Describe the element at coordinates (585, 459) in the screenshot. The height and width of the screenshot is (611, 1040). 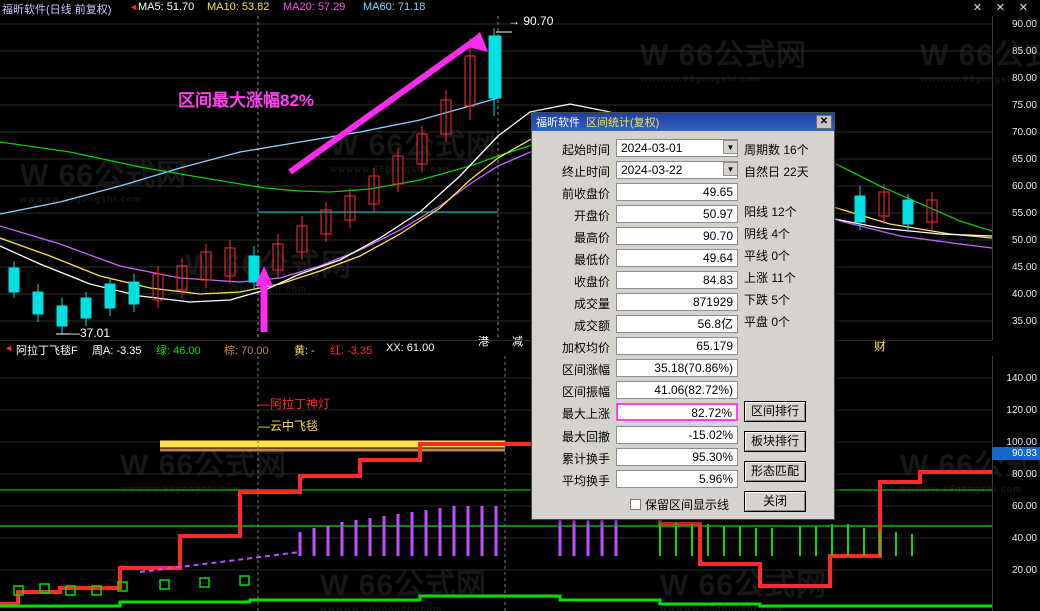
I see `field-label: 累计换手` at that location.